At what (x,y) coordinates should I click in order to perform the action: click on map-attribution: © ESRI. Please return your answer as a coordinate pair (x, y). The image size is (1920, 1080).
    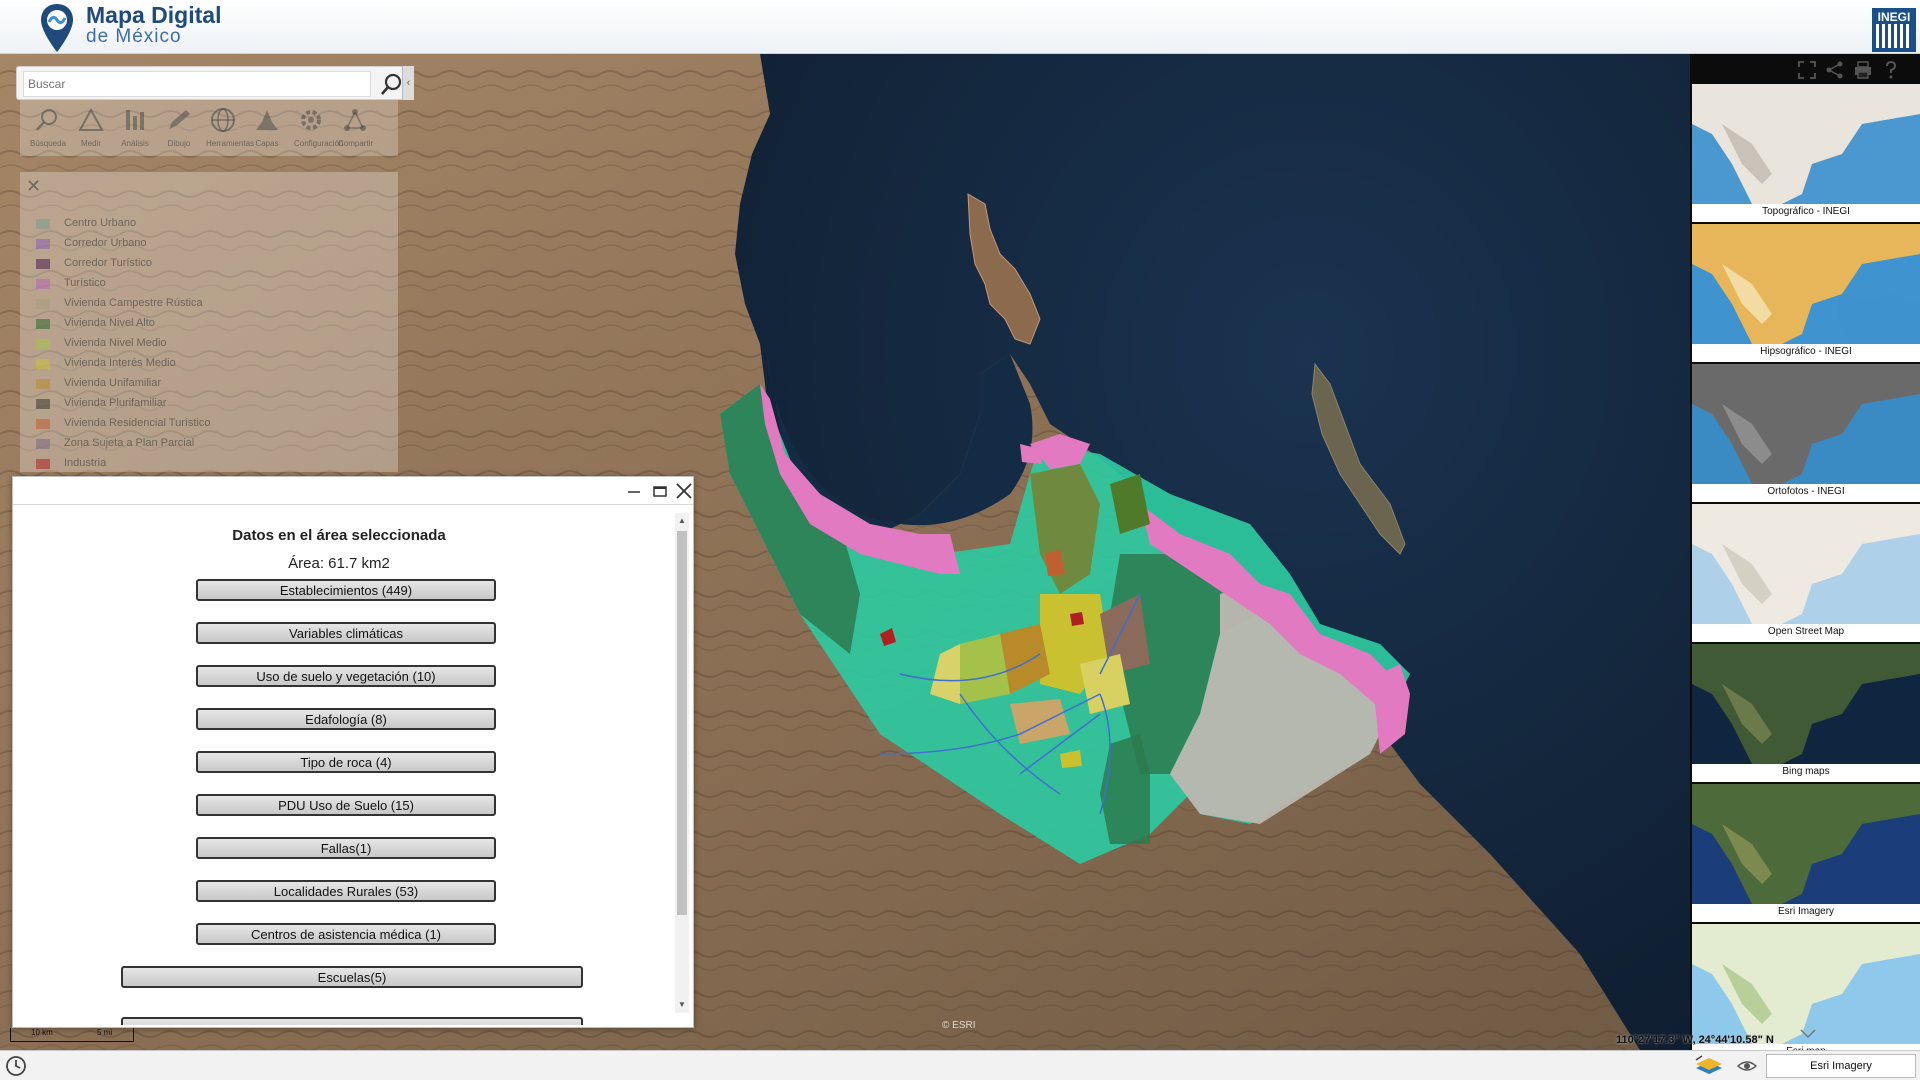
    Looking at the image, I should click on (959, 1025).